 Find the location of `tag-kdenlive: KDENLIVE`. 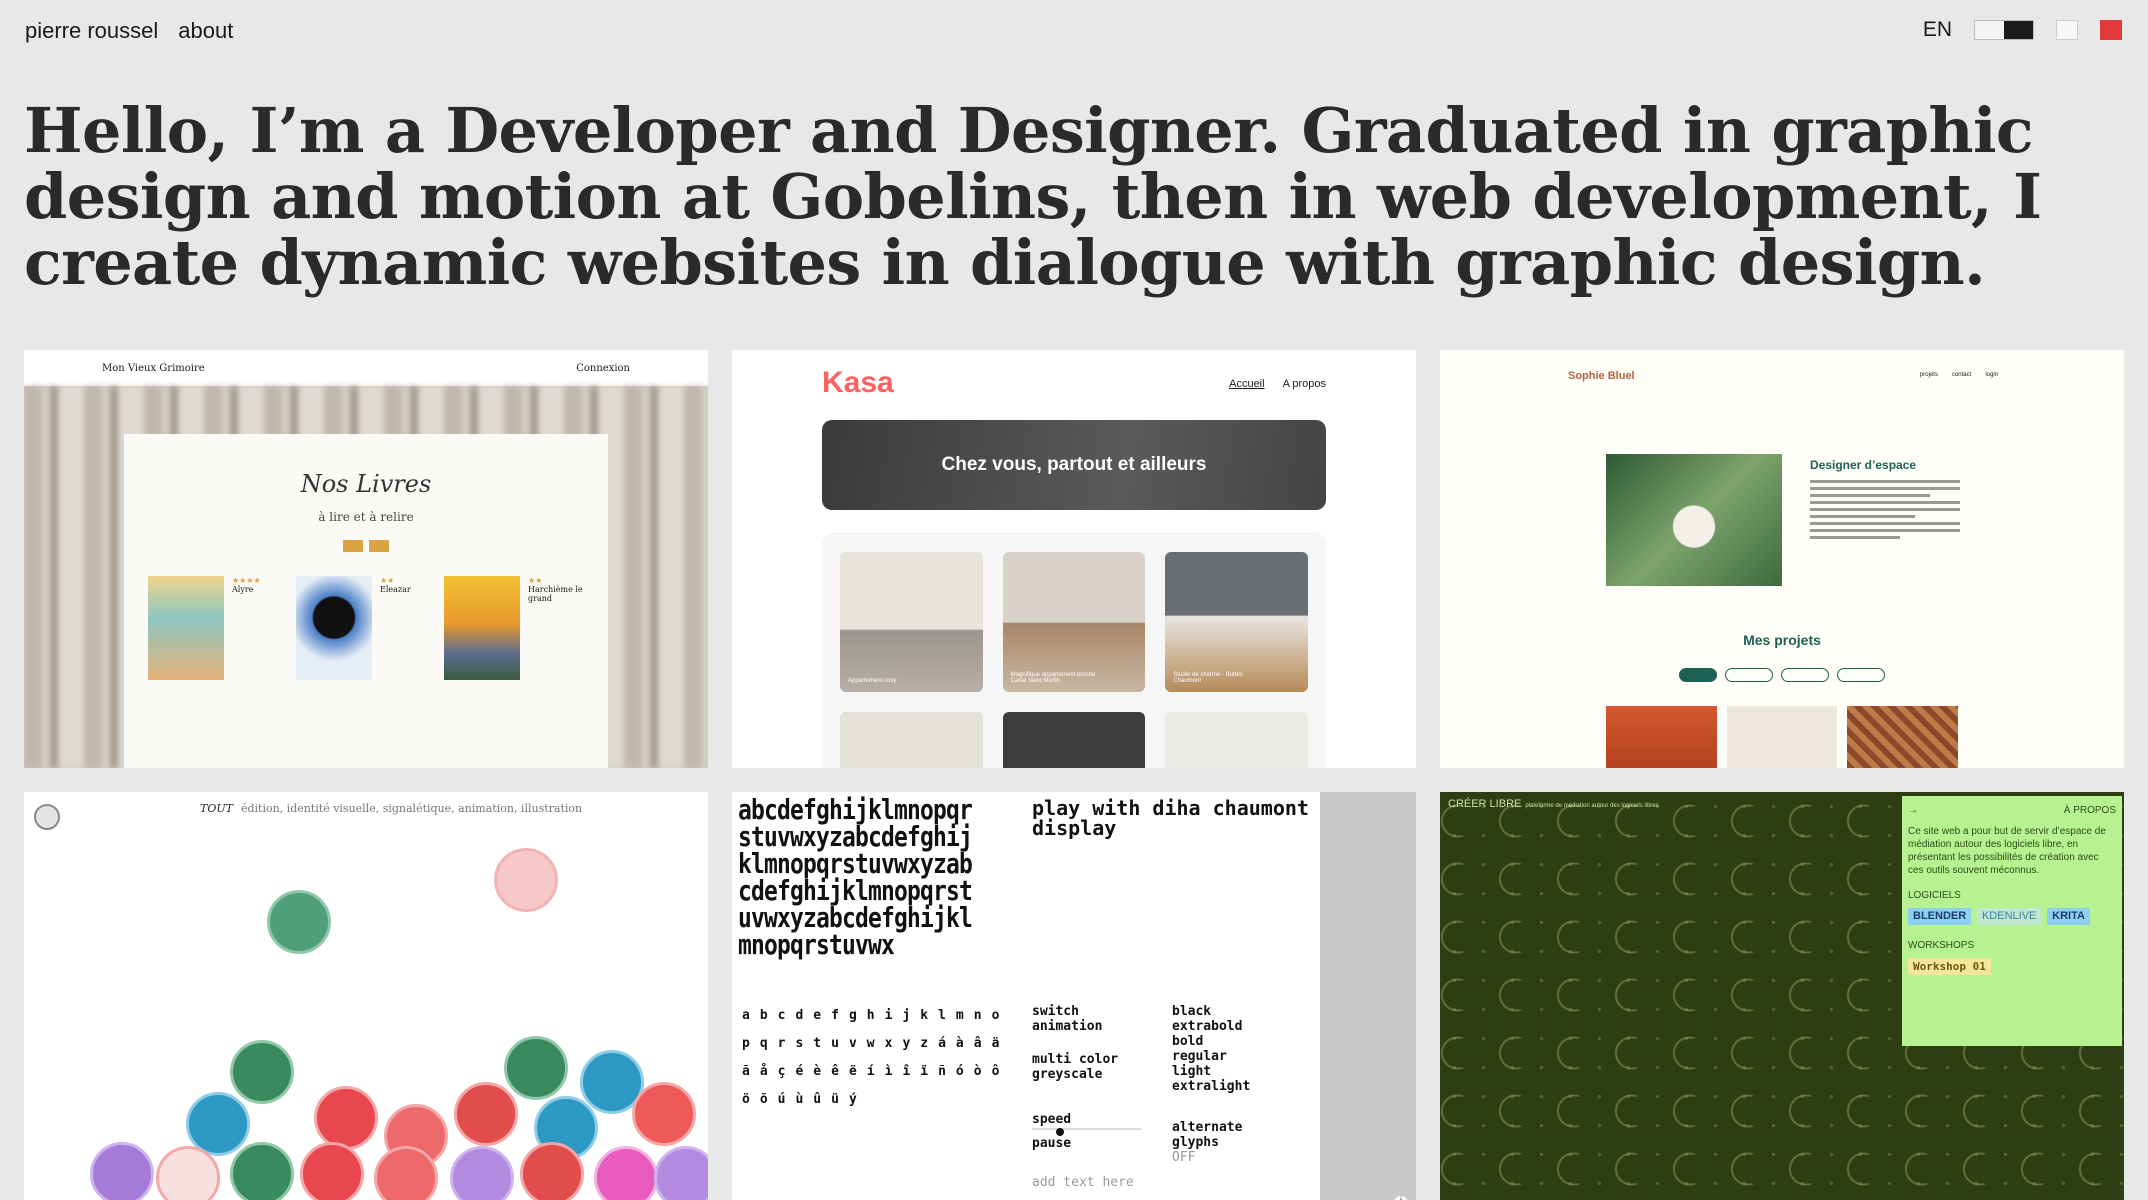

tag-kdenlive: KDENLIVE is located at coordinates (2009, 916).